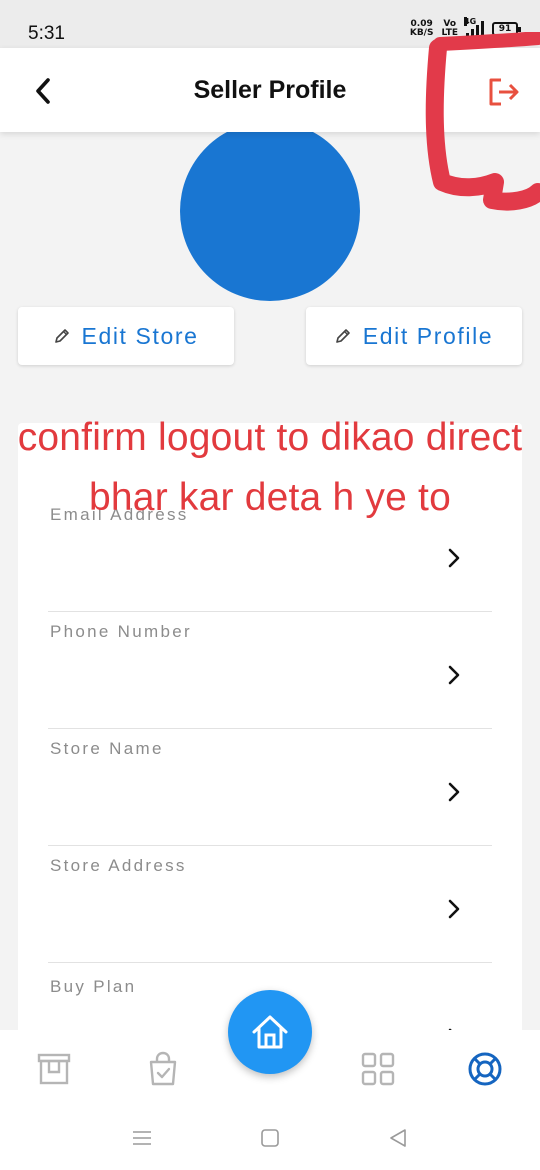  What do you see at coordinates (270, 211) in the screenshot?
I see `avatar` at bounding box center [270, 211].